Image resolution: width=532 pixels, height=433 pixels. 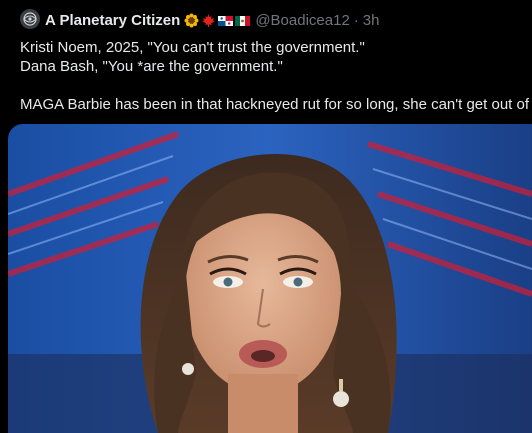 I want to click on author-handle: @Boadicea12, so click(x=302, y=20).